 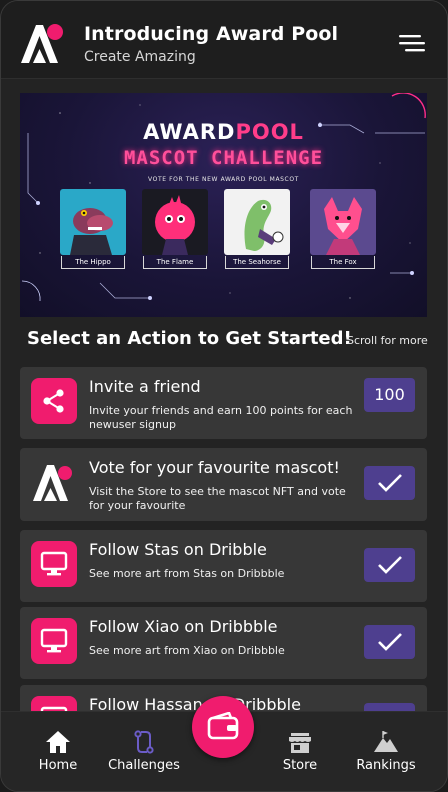 I want to click on action-description: See more art from Xiao on Dribbble, so click(x=187, y=650).